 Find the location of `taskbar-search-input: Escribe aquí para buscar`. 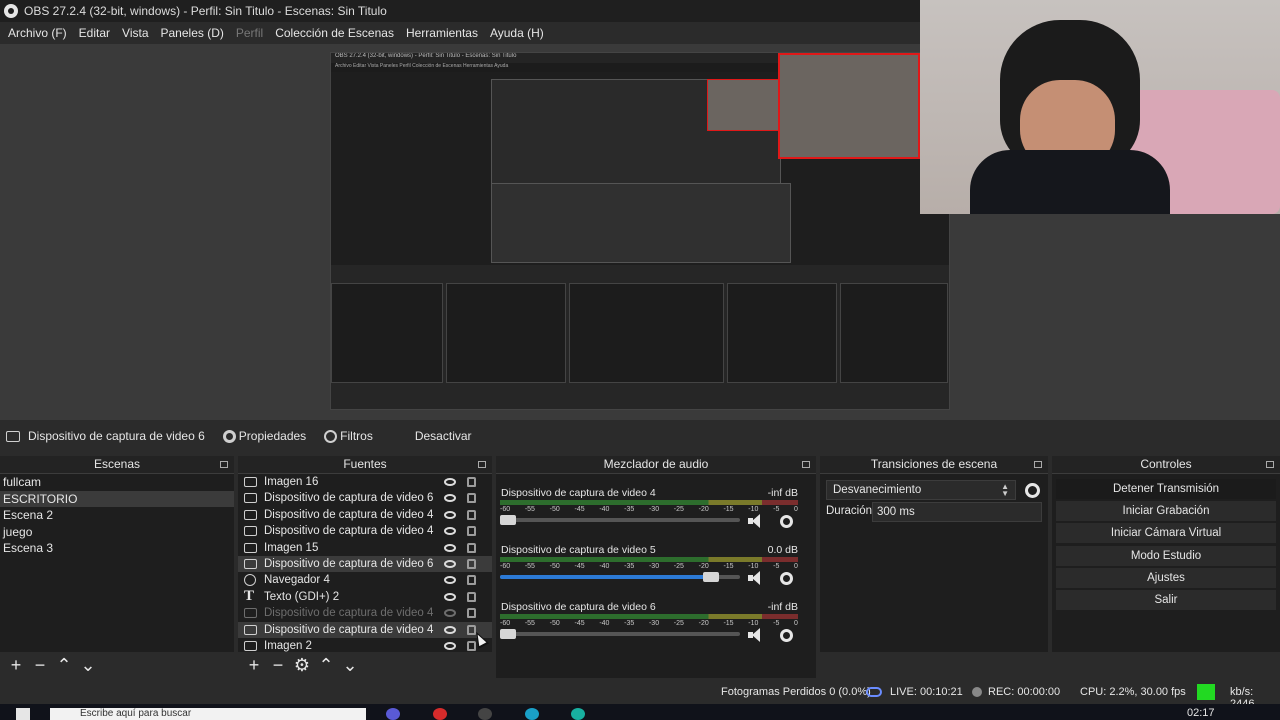

taskbar-search-input: Escribe aquí para buscar is located at coordinates (208, 714).